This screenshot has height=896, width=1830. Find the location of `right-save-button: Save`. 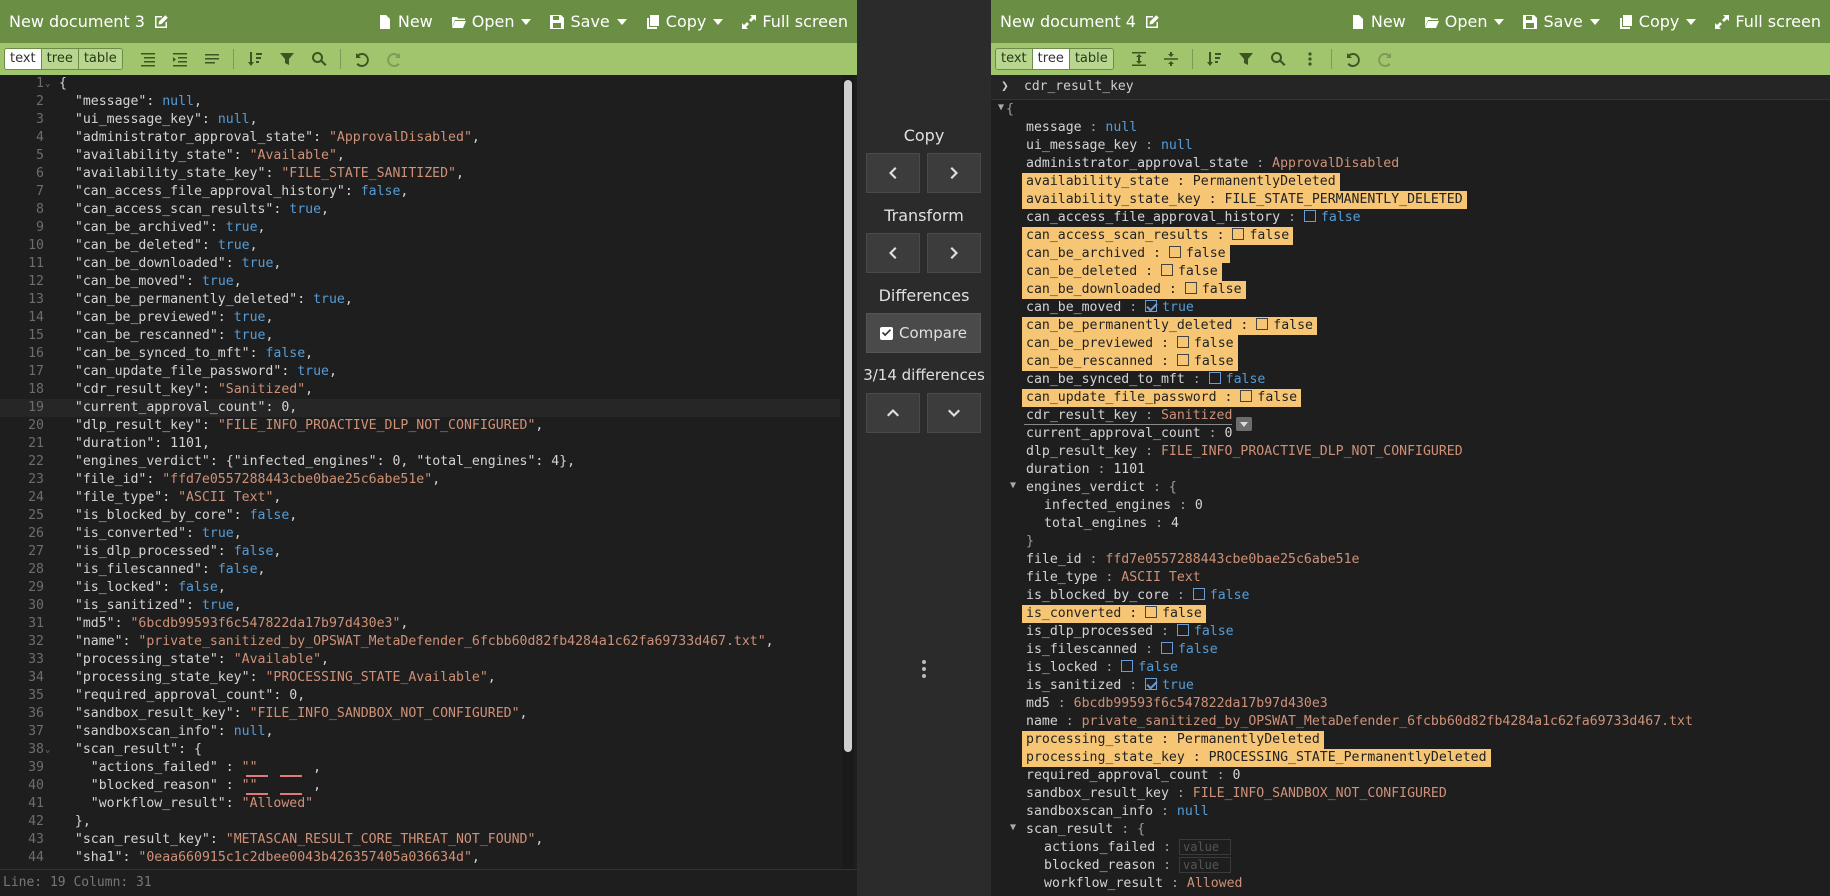

right-save-button: Save is located at coordinates (1560, 21).